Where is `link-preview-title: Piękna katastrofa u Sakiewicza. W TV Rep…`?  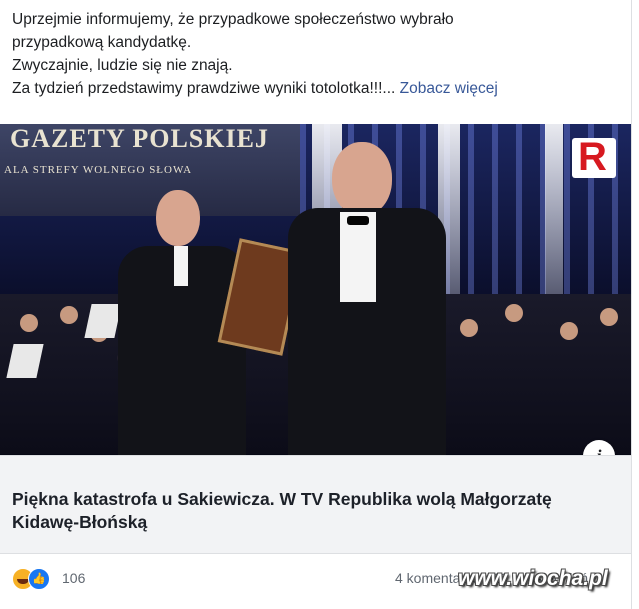 link-preview-title: Piękna katastrofa u Sakiewicza. W TV Rep… is located at coordinates (307, 511).